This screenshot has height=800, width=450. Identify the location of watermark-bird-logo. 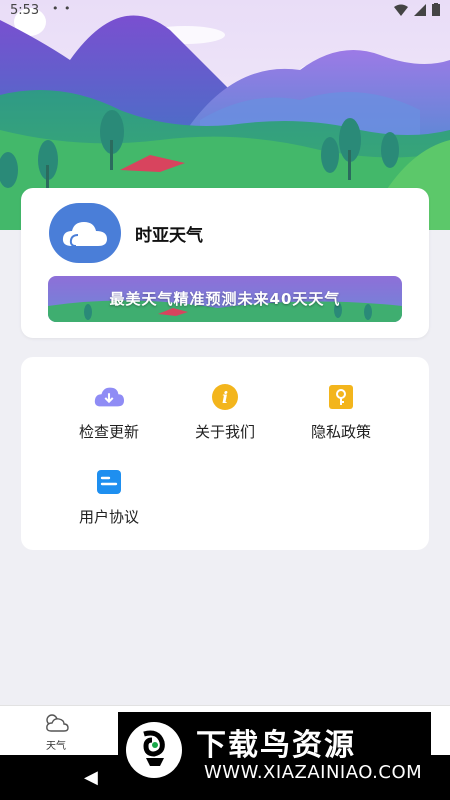
(154, 750).